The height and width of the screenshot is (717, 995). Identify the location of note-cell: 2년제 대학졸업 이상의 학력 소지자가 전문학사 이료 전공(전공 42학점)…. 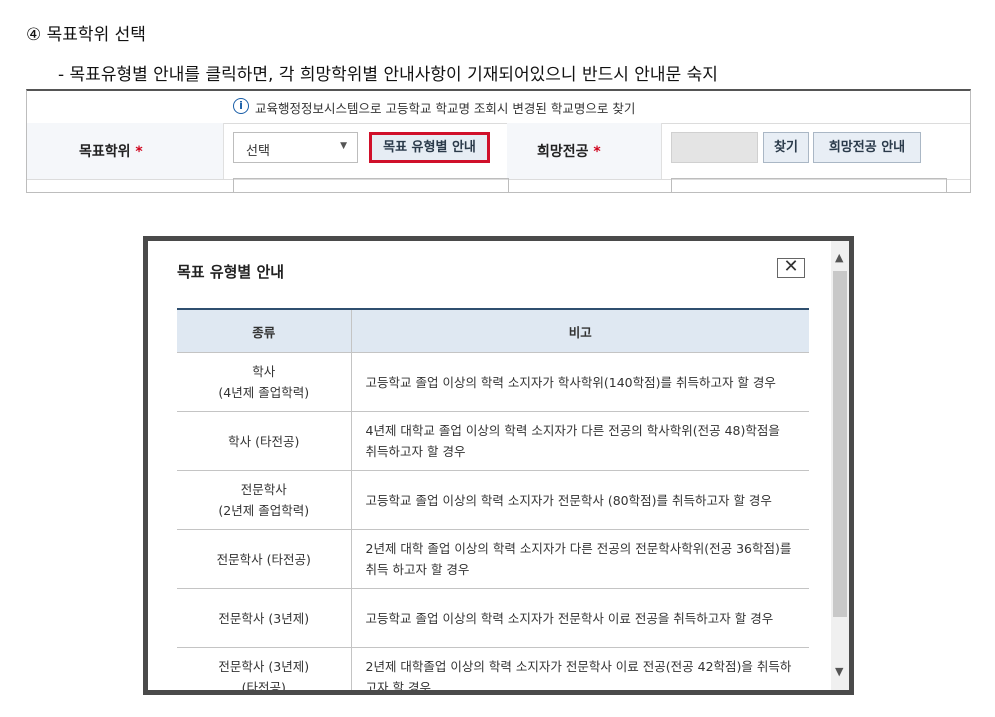
(580, 668).